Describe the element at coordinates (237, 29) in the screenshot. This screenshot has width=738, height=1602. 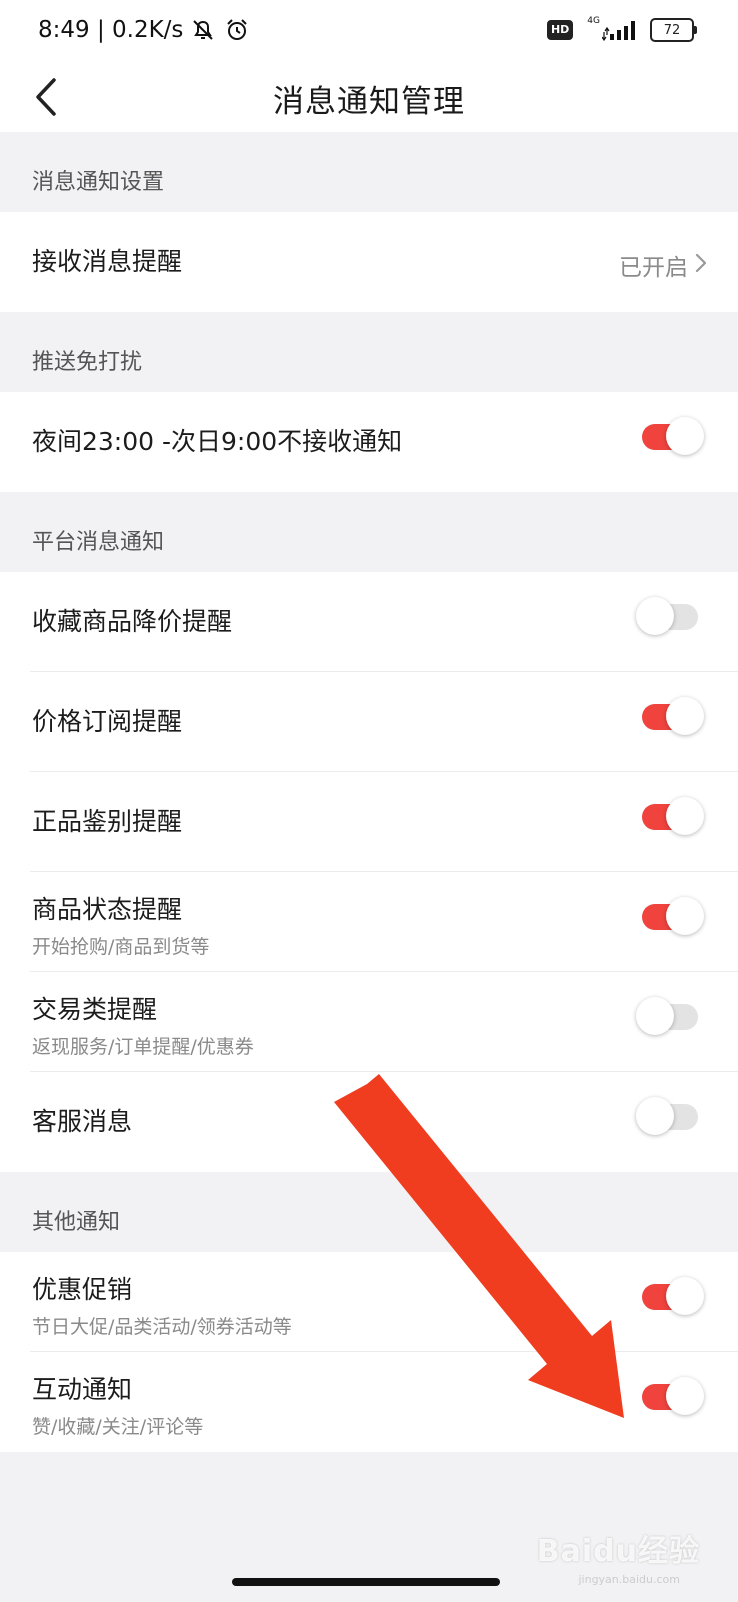
I see `alarm-clock-icon` at that location.